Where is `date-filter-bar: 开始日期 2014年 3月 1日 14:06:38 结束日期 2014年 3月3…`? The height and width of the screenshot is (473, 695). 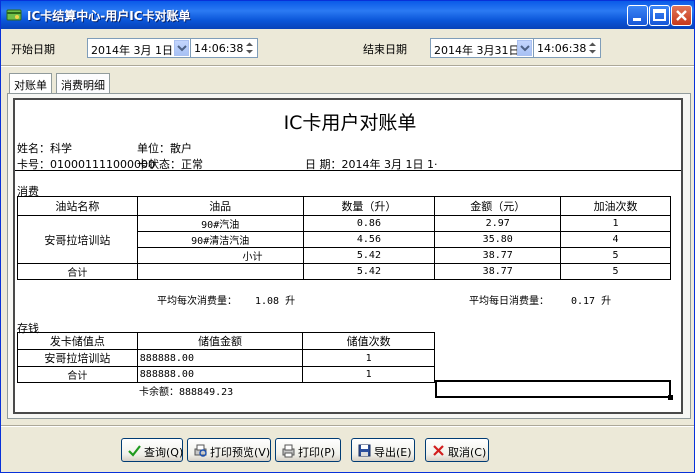 date-filter-bar: 开始日期 2014年 3月 1日 14:06:38 结束日期 2014年 3月3… is located at coordinates (347, 48).